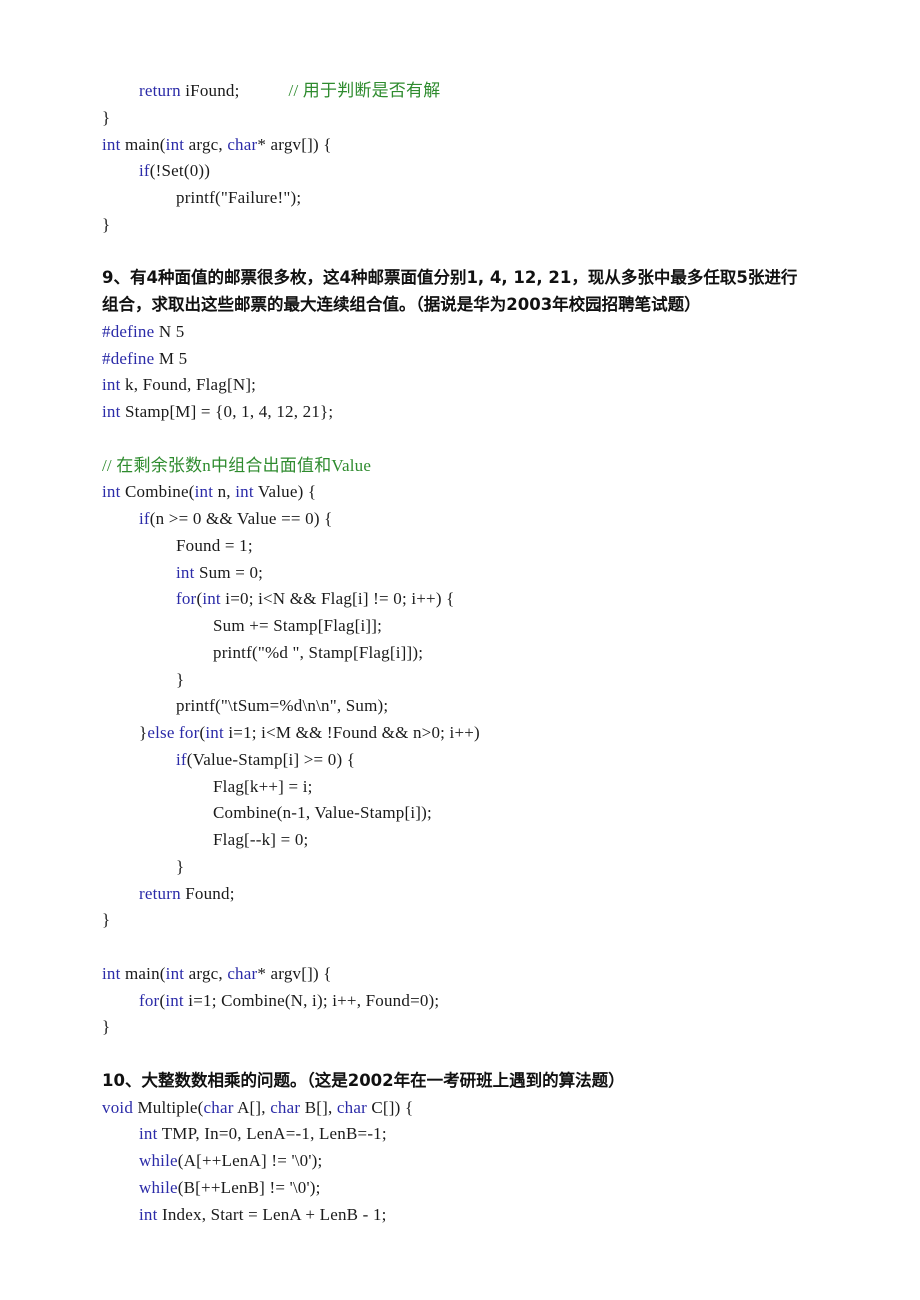  I want to click on code-line: printf("\tSum=%d\n\n", Sum);, so click(497, 706).